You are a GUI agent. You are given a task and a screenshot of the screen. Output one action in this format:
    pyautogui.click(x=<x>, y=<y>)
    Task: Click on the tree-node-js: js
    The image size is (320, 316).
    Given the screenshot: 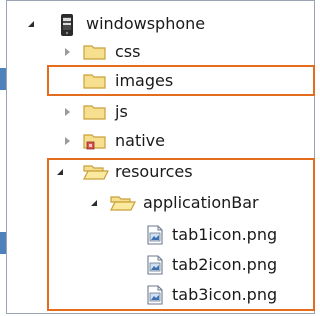 What is the action you would take?
    pyautogui.click(x=157, y=112)
    